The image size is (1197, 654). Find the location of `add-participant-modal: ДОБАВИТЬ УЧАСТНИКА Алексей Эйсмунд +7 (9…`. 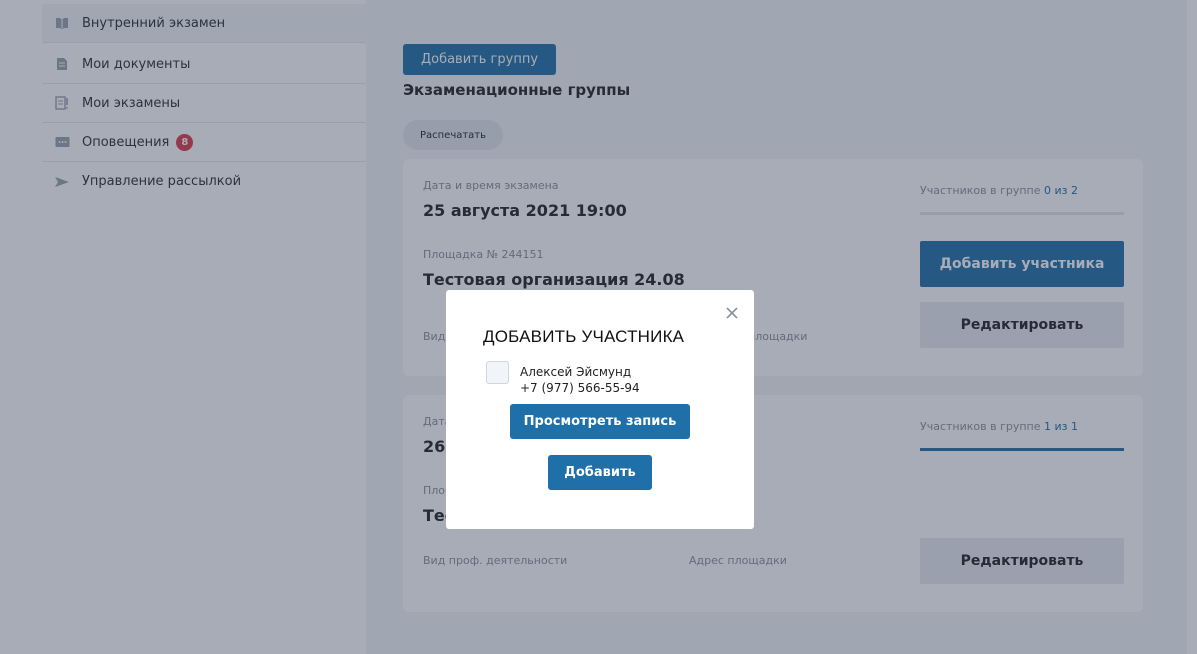

add-participant-modal: ДОБАВИТЬ УЧАСТНИКА Алексей Эйсмунд +7 (9… is located at coordinates (600, 409).